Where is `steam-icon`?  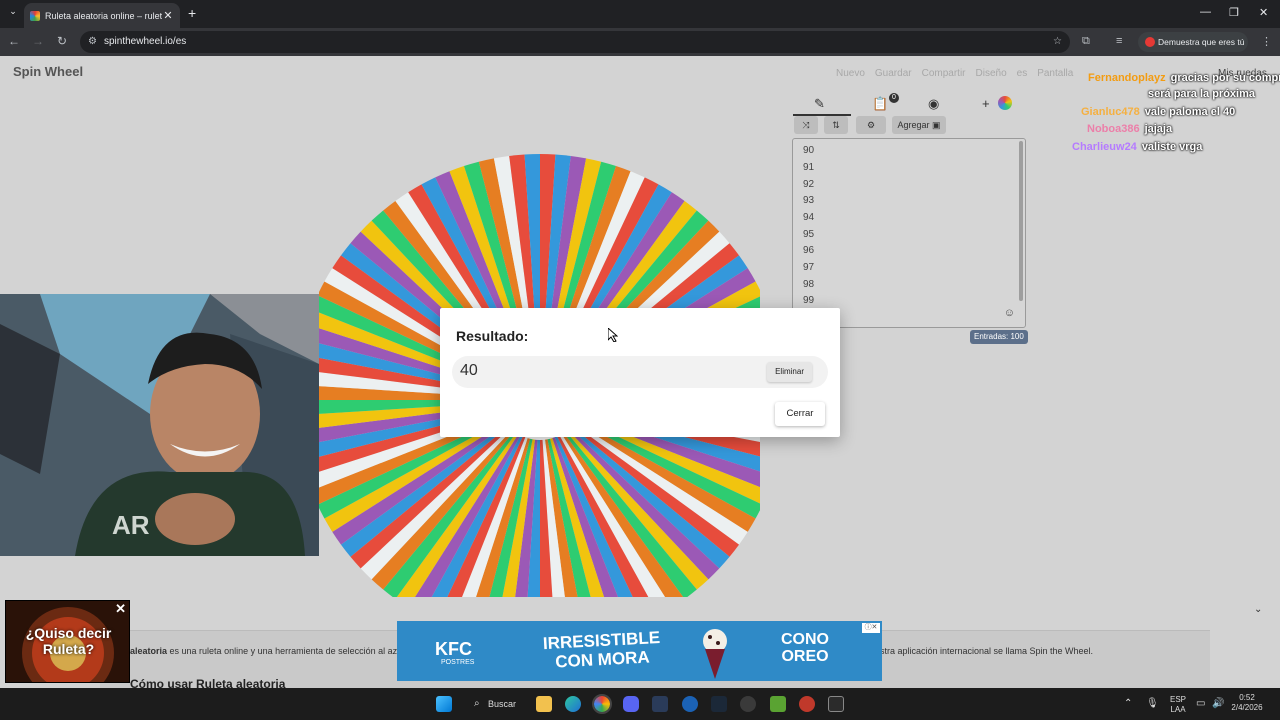 steam-icon is located at coordinates (719, 704).